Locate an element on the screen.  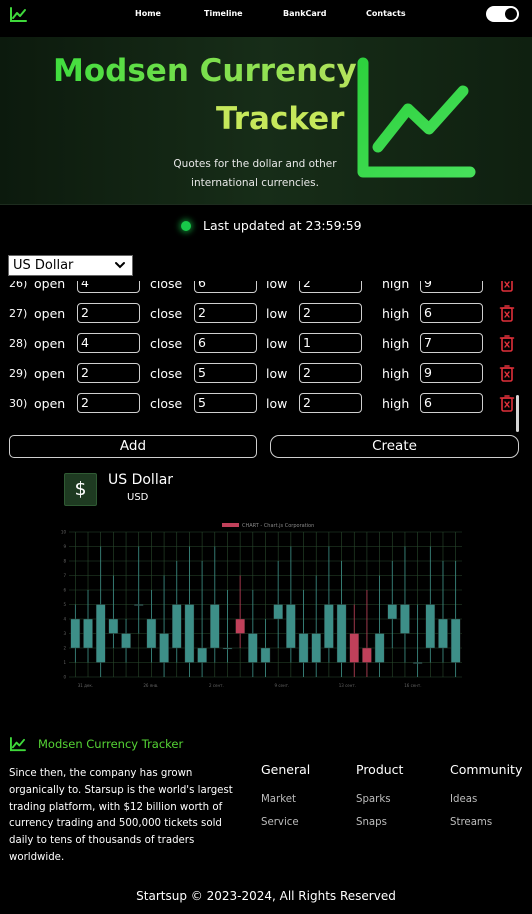
form-scrollbar is located at coordinates (517, 413).